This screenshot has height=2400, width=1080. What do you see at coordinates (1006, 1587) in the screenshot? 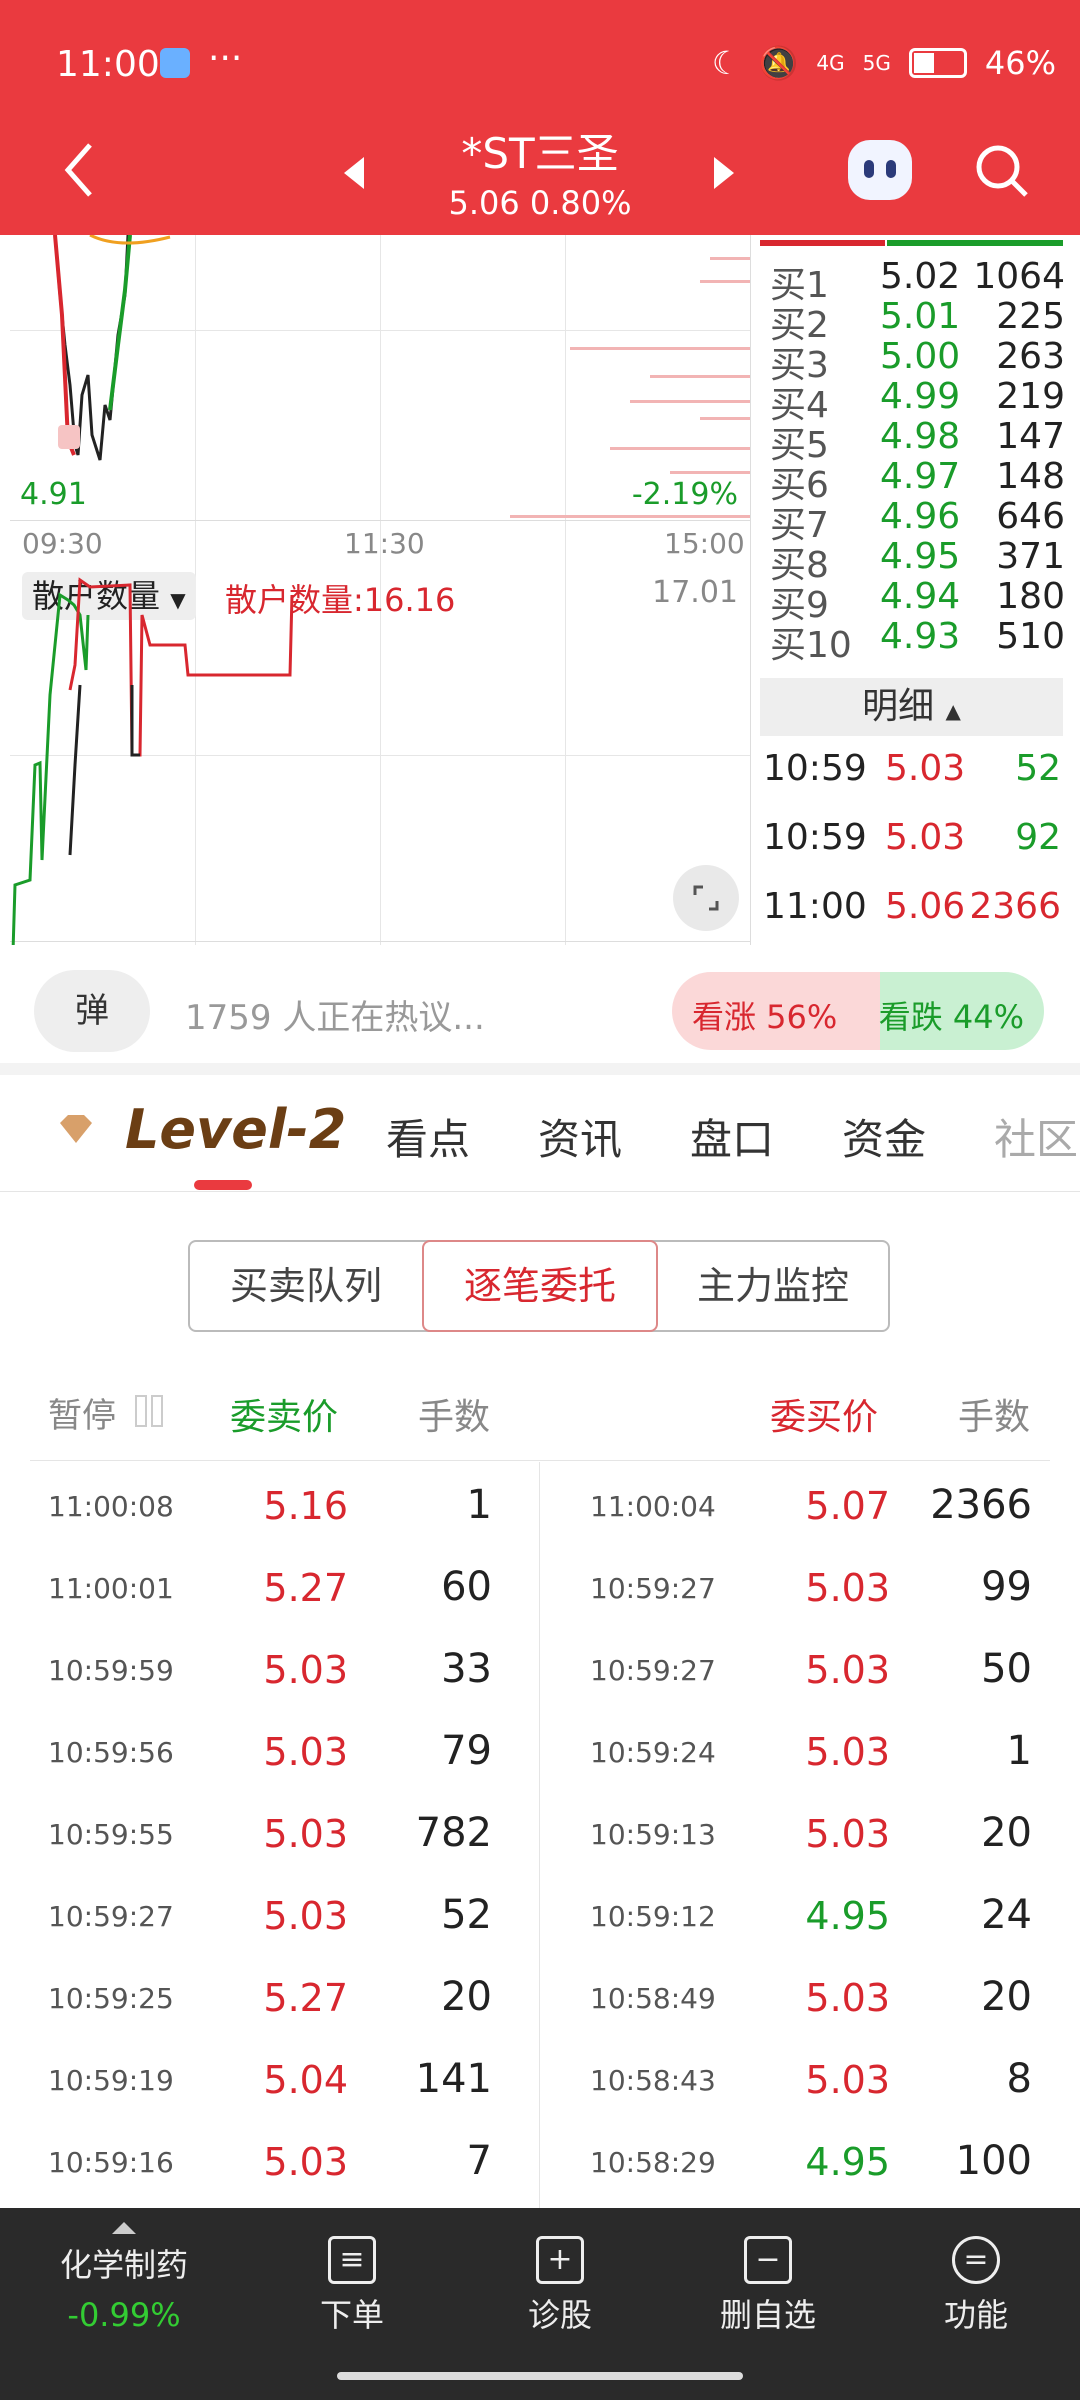
I see `order-volume: 99` at bounding box center [1006, 1587].